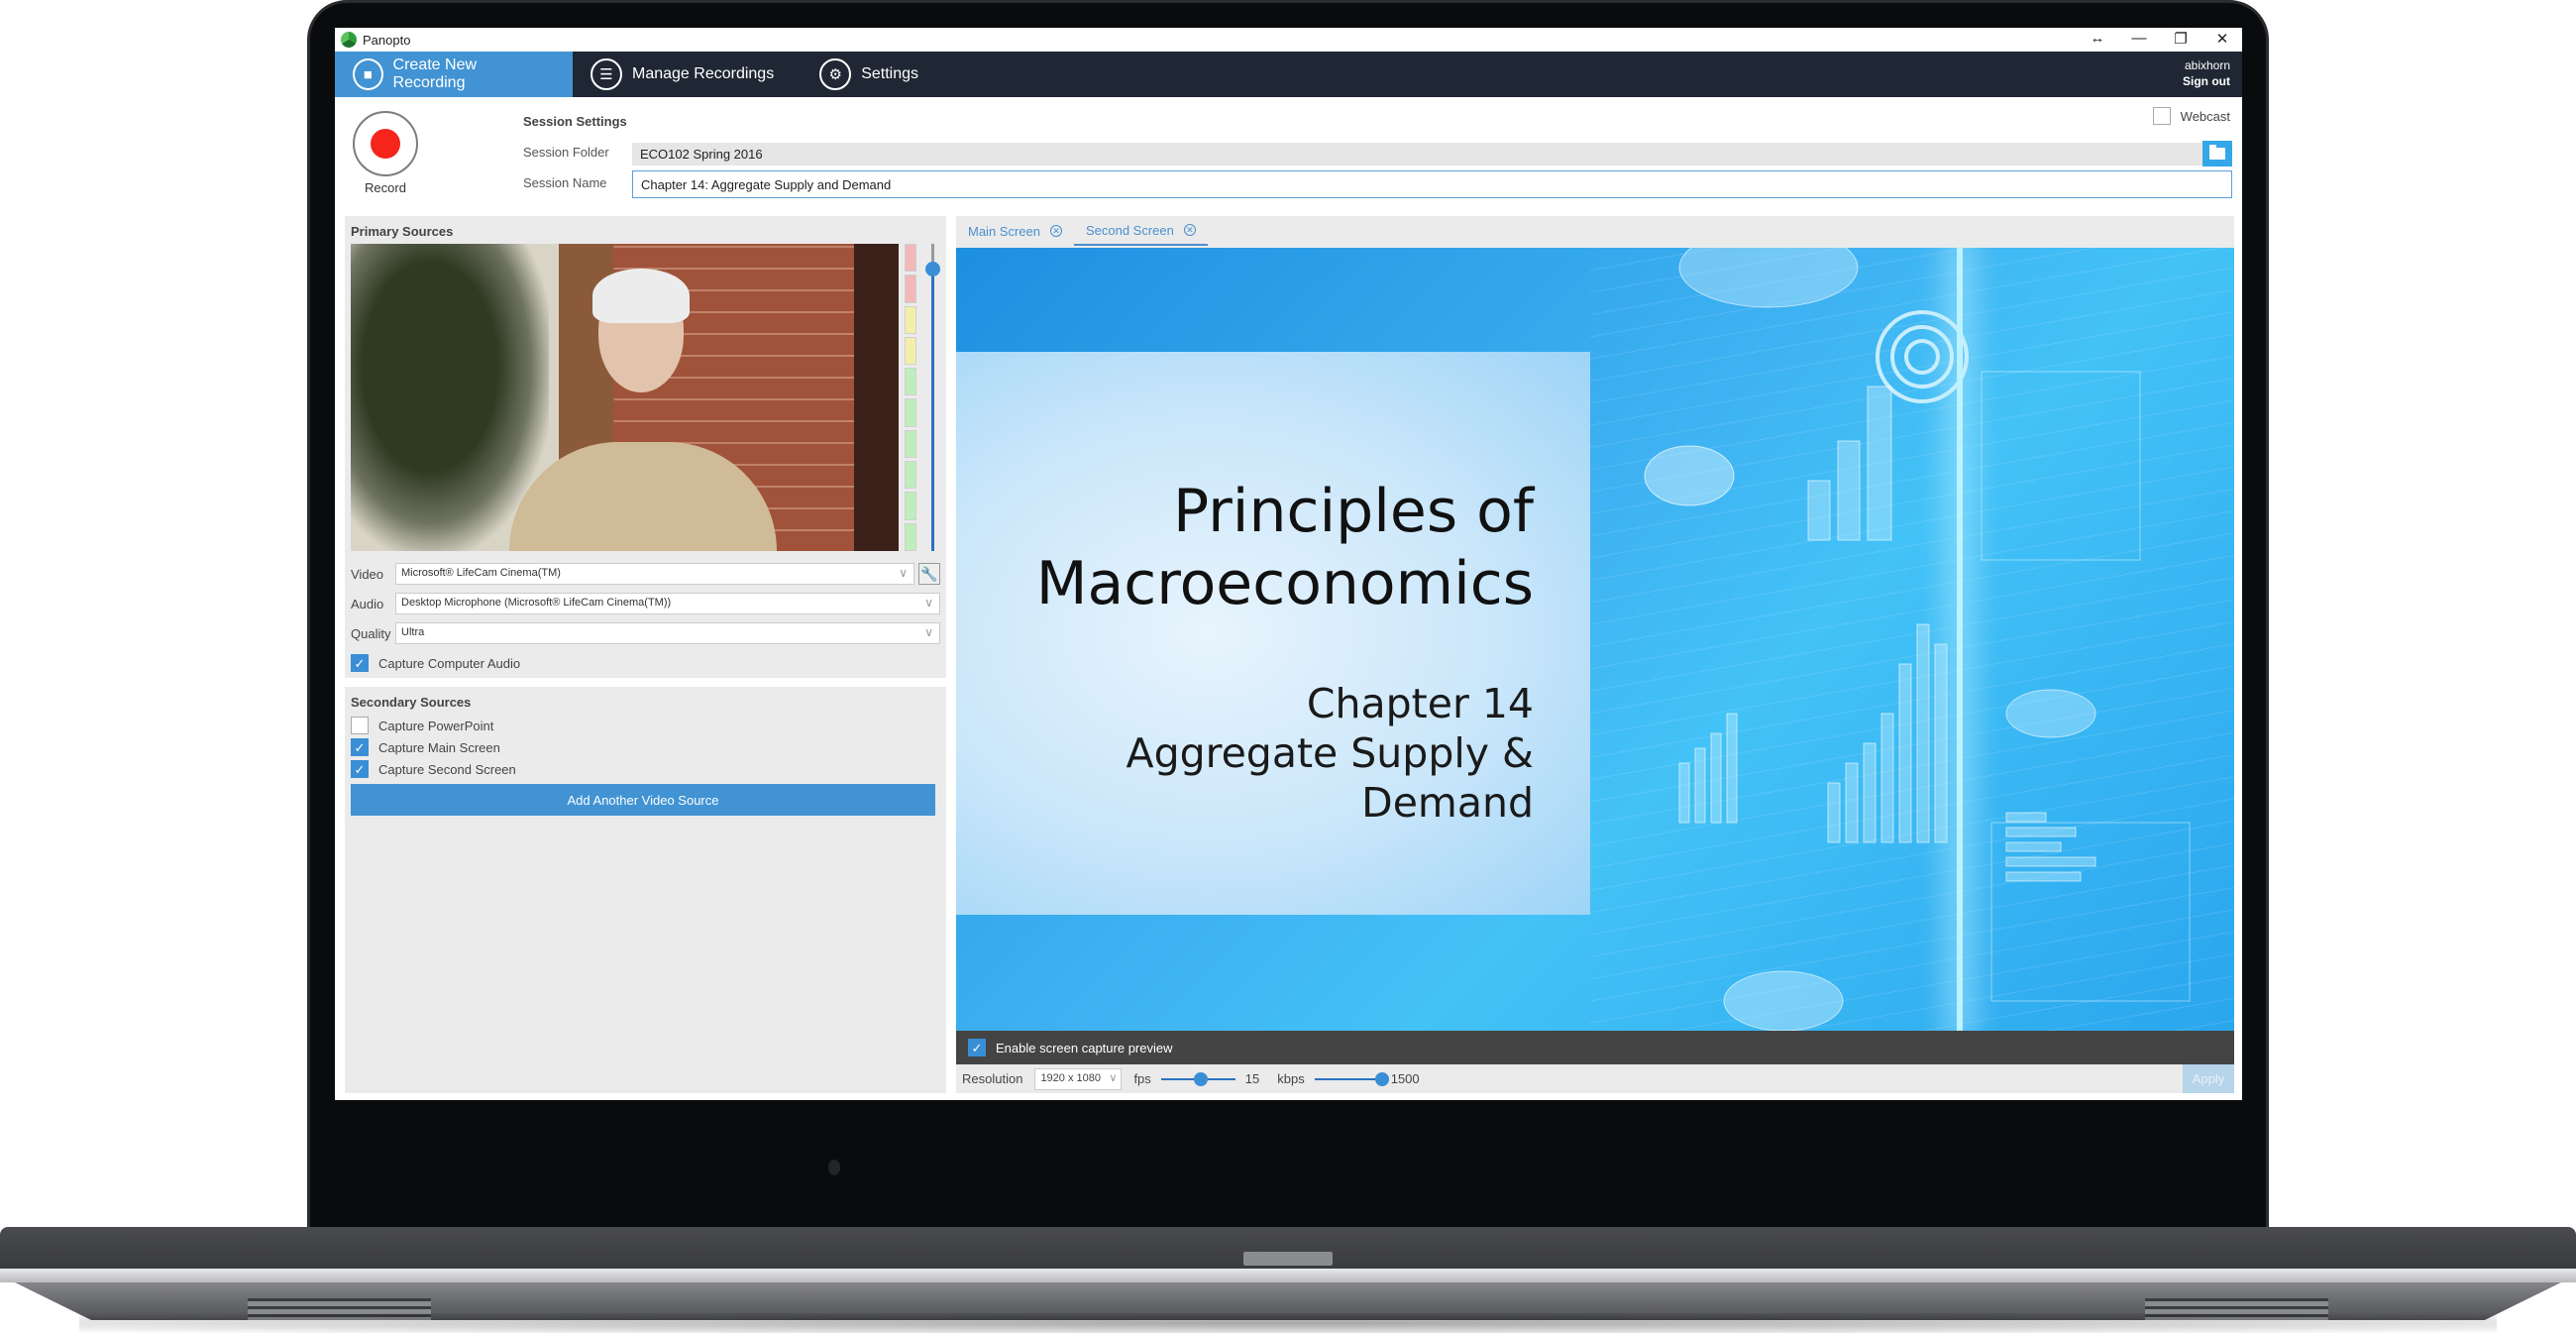 The image size is (2576, 1333). What do you see at coordinates (360, 725) in the screenshot?
I see `capture-powerpoint-checkbox` at bounding box center [360, 725].